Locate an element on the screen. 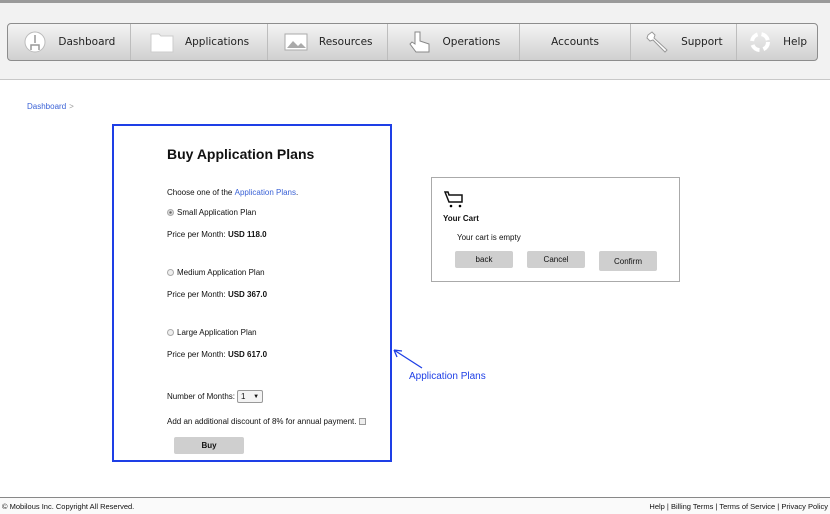 The height and width of the screenshot is (514, 830). plan-option-medium: Medium Application Plan is located at coordinates (216, 272).